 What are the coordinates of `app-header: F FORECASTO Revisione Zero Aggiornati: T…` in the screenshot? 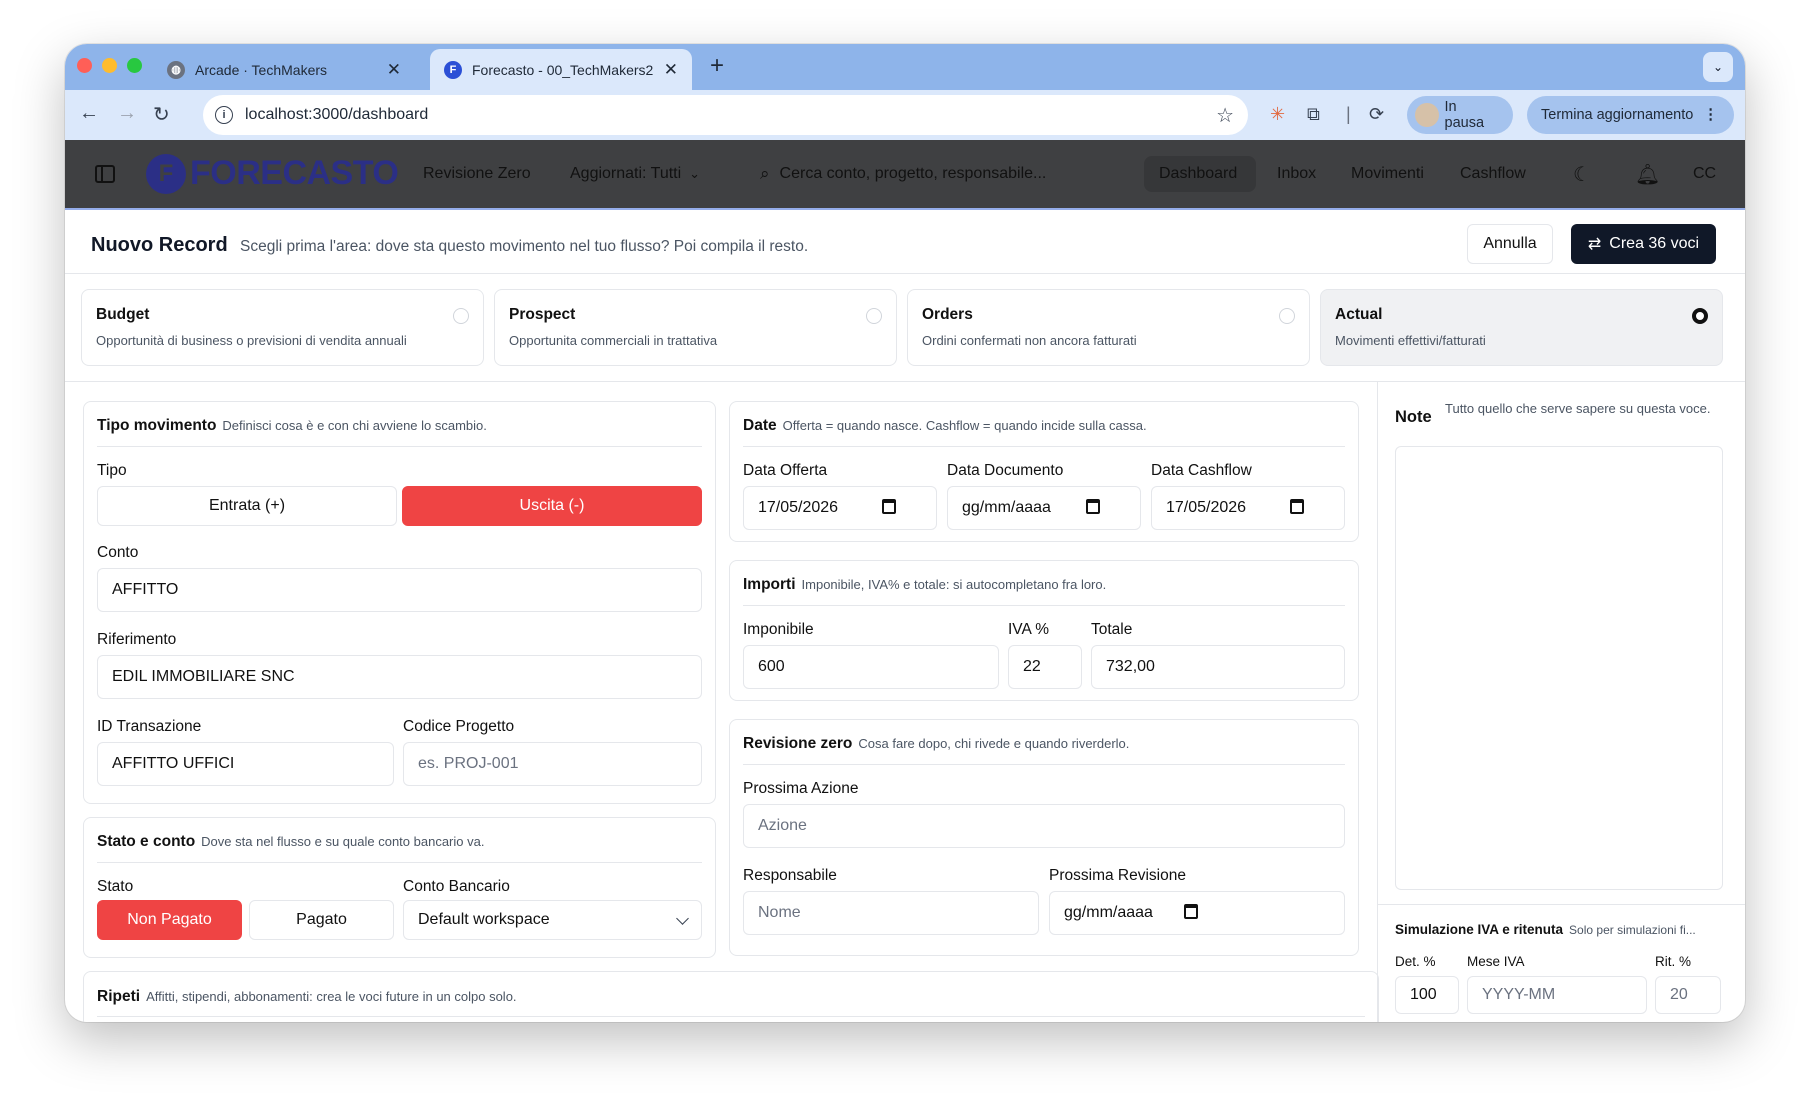 It's located at (905, 174).